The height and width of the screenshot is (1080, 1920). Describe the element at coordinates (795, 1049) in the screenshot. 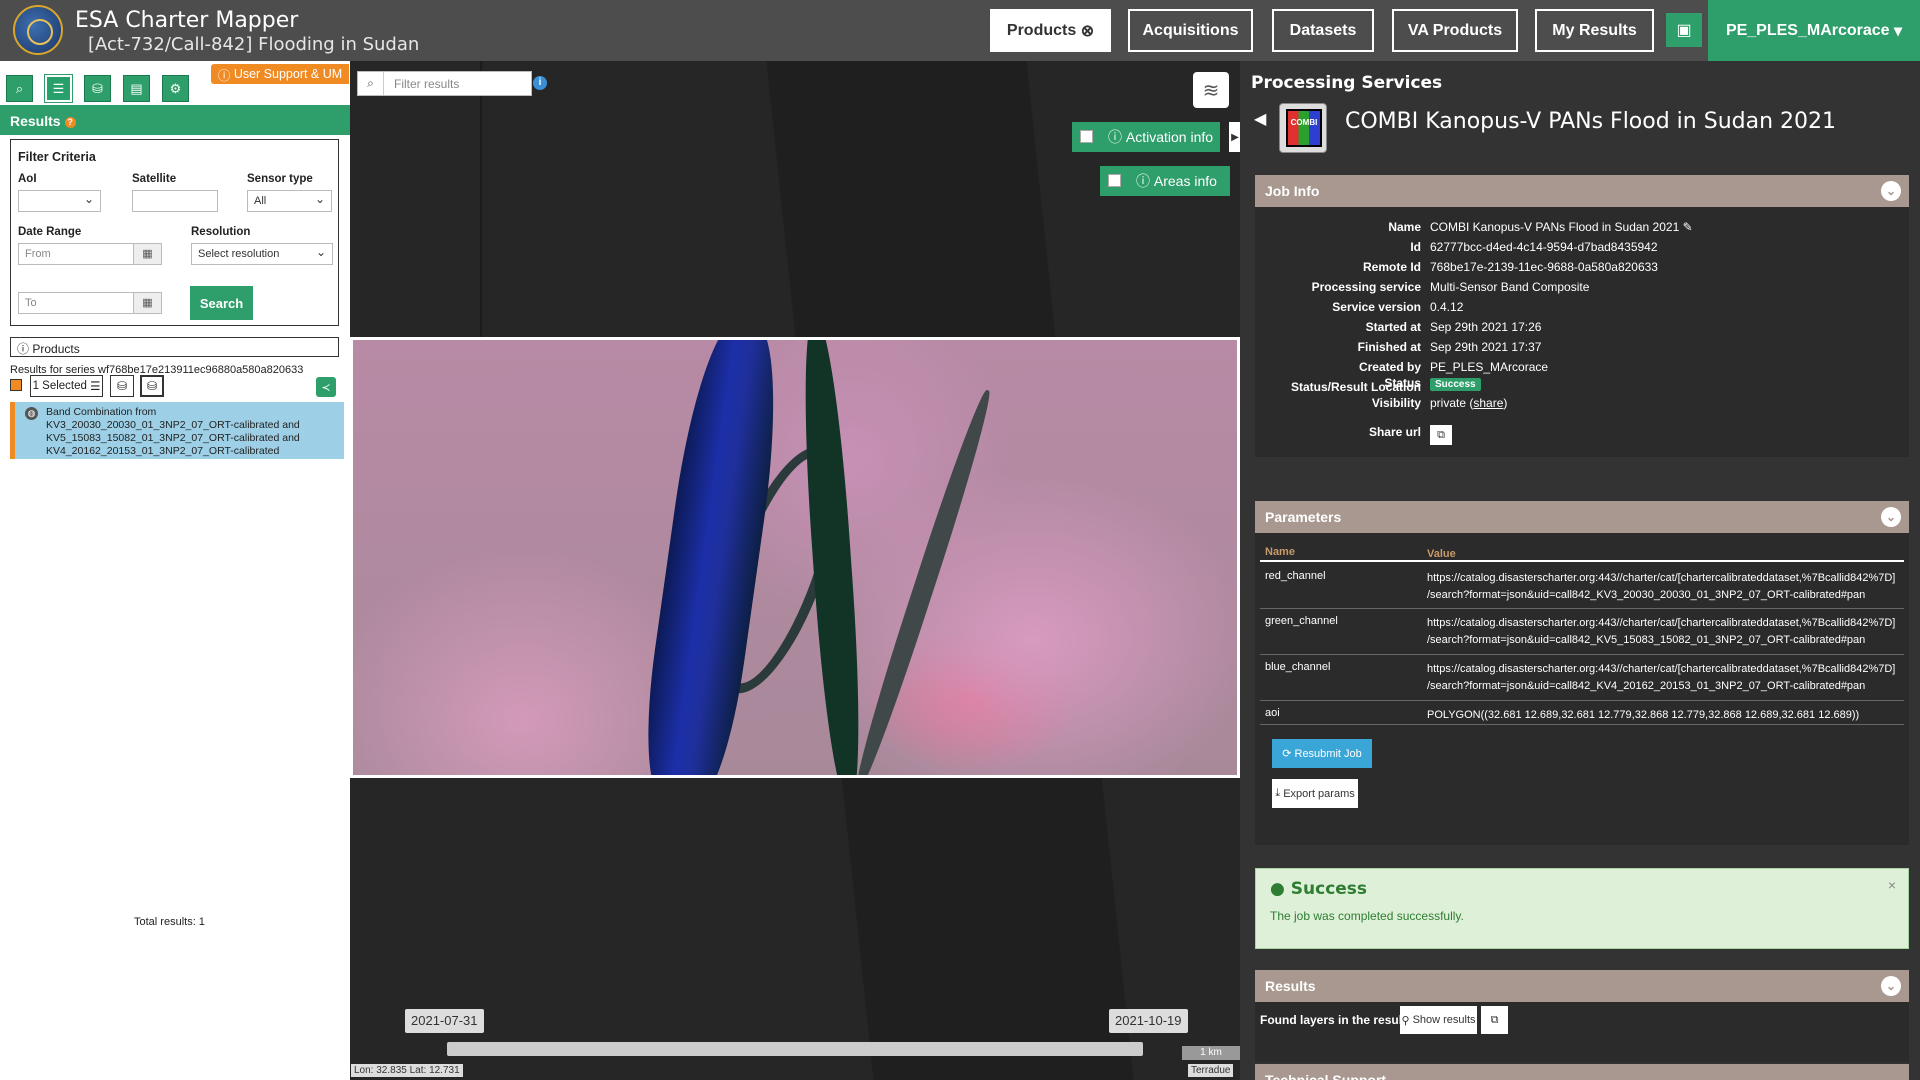

I see `timeline-slider` at that location.